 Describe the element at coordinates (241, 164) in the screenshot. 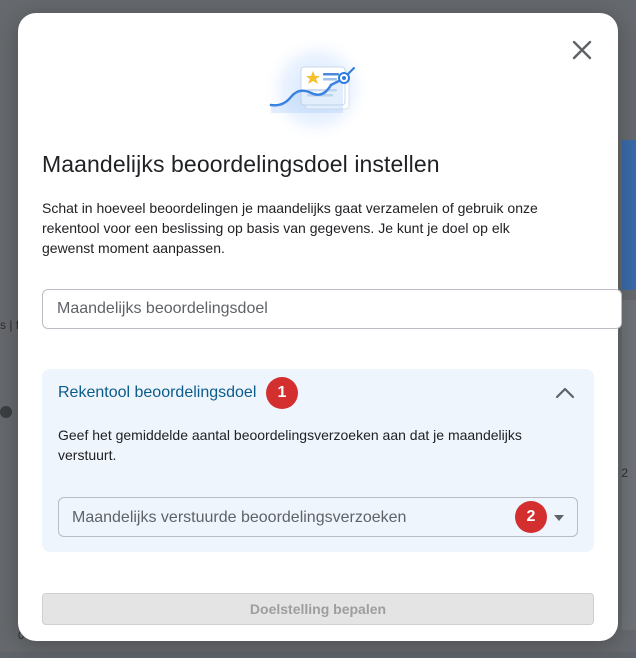

I see `dialog-title: Maandelijks beoordelingsdoel instellen` at that location.